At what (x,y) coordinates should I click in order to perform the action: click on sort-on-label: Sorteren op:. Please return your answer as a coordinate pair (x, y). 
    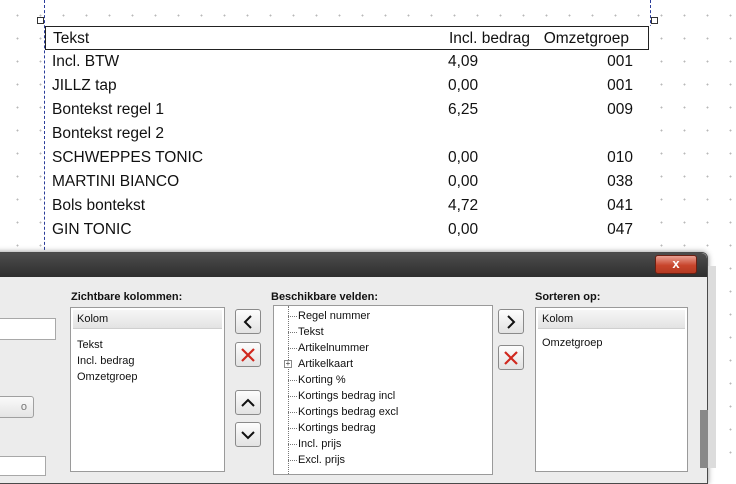
    Looking at the image, I should click on (568, 297).